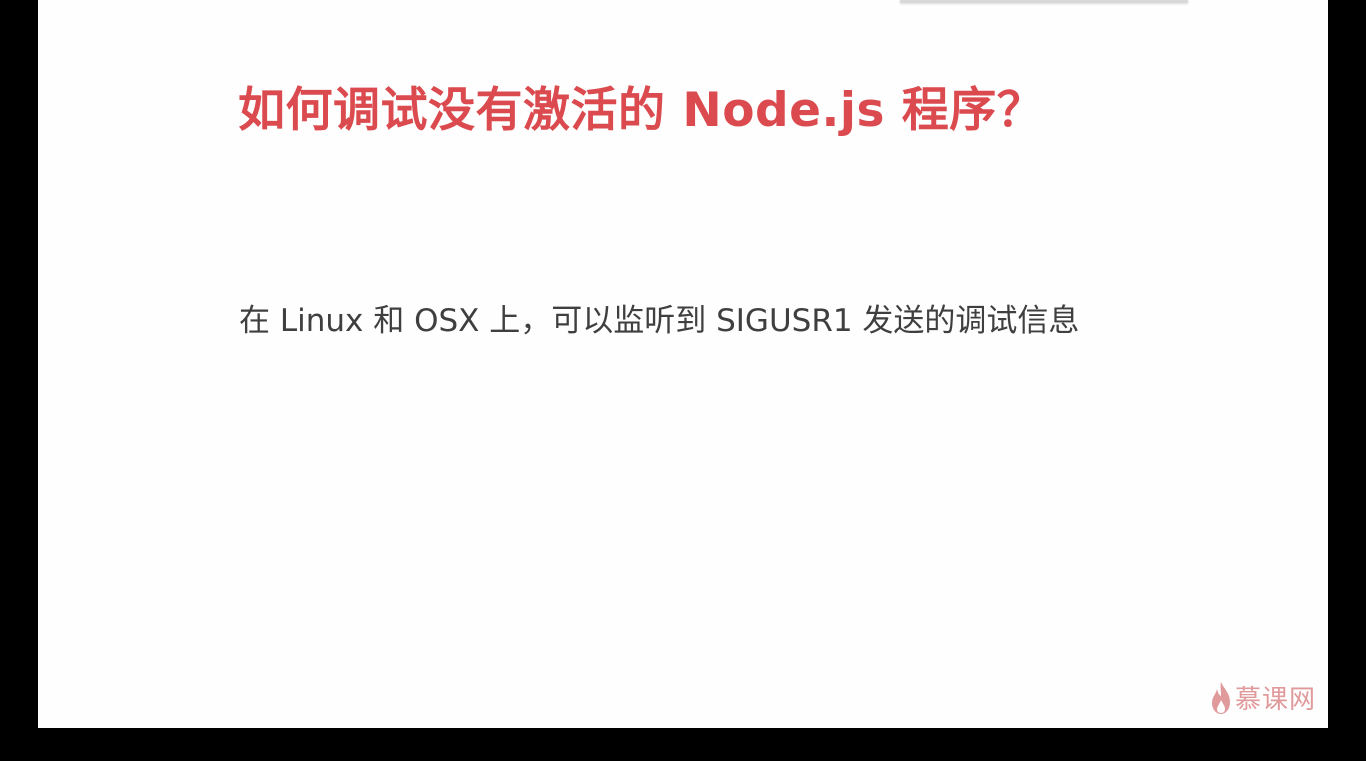  Describe the element at coordinates (659, 321) in the screenshot. I see `slide-body-text: 在 Linux 和 OSX 上，可以监听到 SIGUSR1 发送的调试信息` at that location.